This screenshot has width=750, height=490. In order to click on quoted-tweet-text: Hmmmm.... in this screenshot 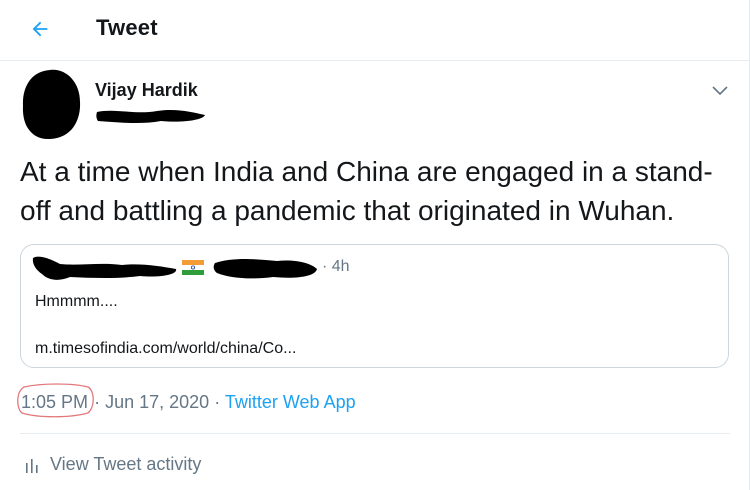, I will do `click(76, 301)`.